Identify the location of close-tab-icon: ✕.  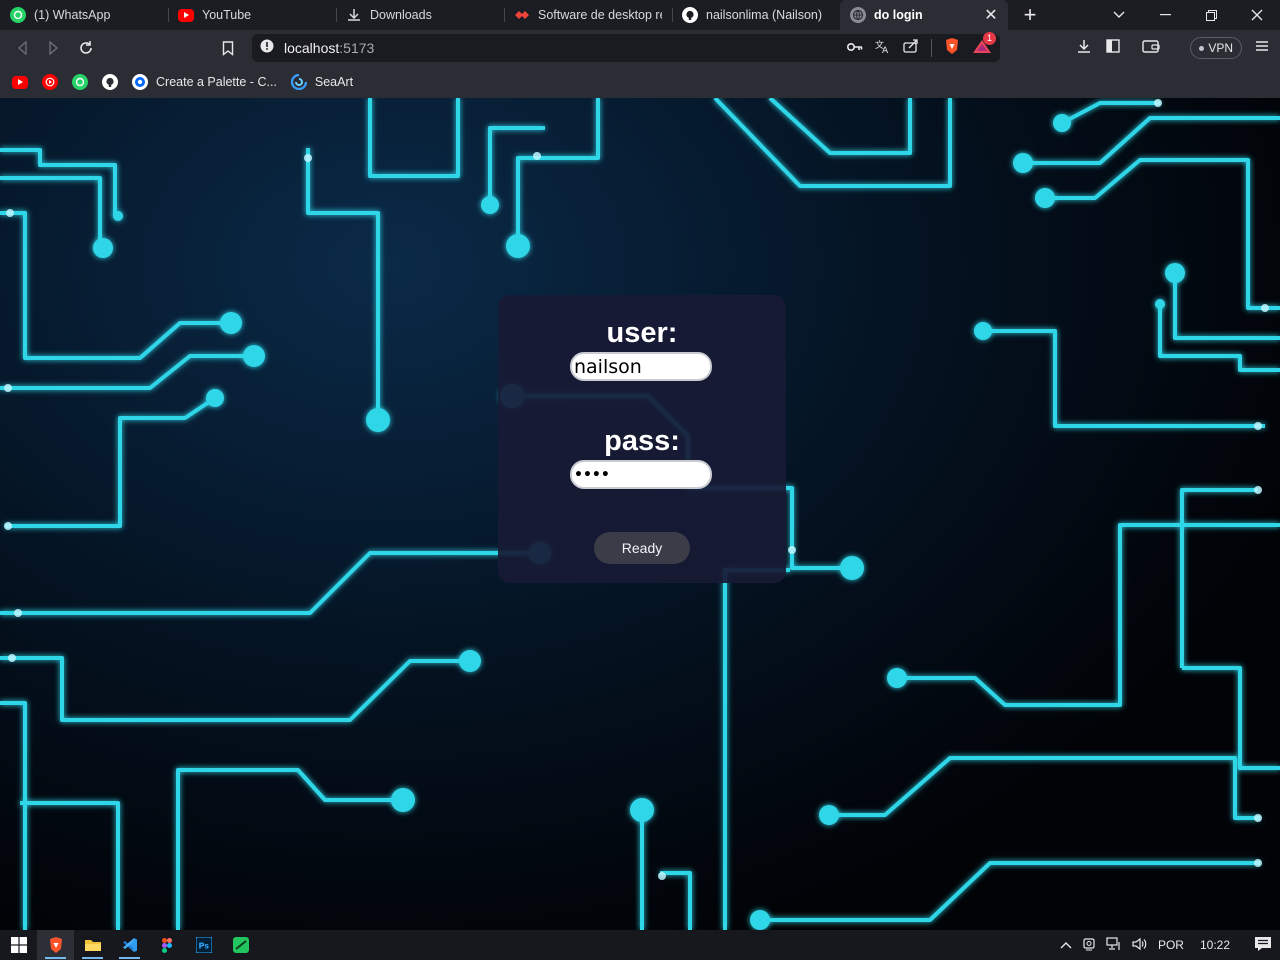
(991, 15).